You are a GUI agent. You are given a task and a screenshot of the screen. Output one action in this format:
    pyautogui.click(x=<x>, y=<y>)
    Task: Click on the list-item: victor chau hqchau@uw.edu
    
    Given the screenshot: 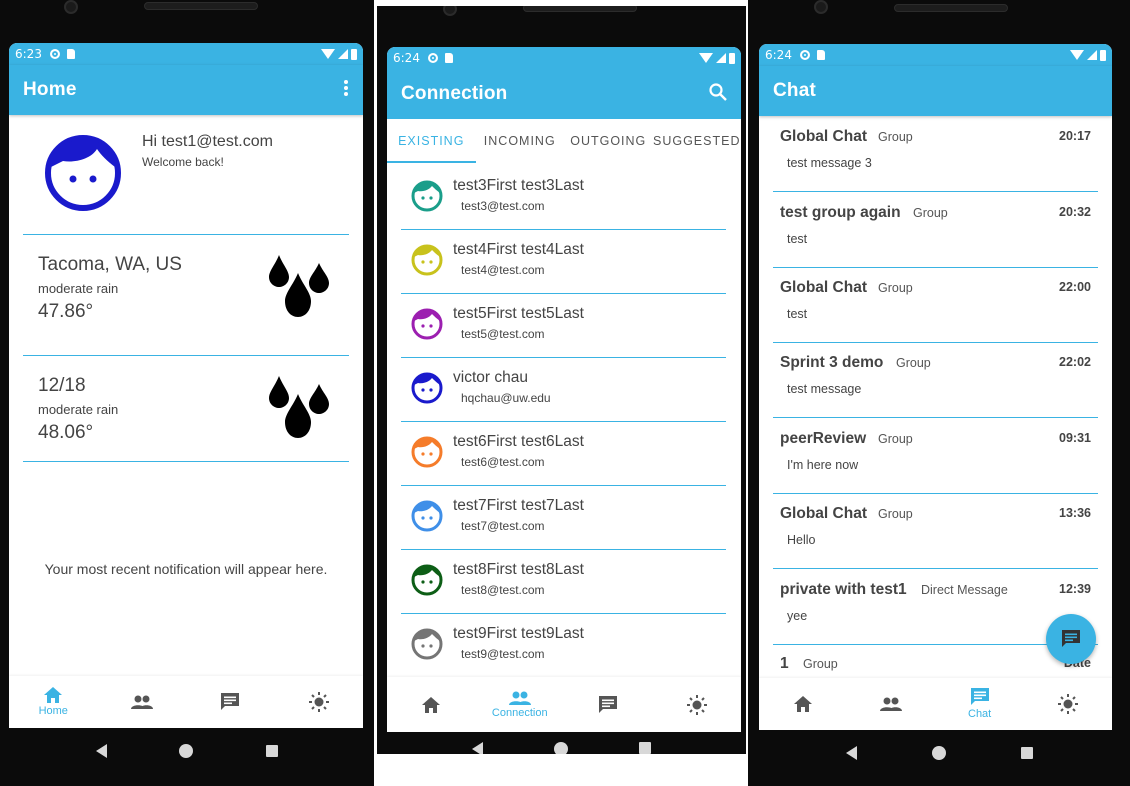 What is the action you would take?
    pyautogui.click(x=563, y=390)
    